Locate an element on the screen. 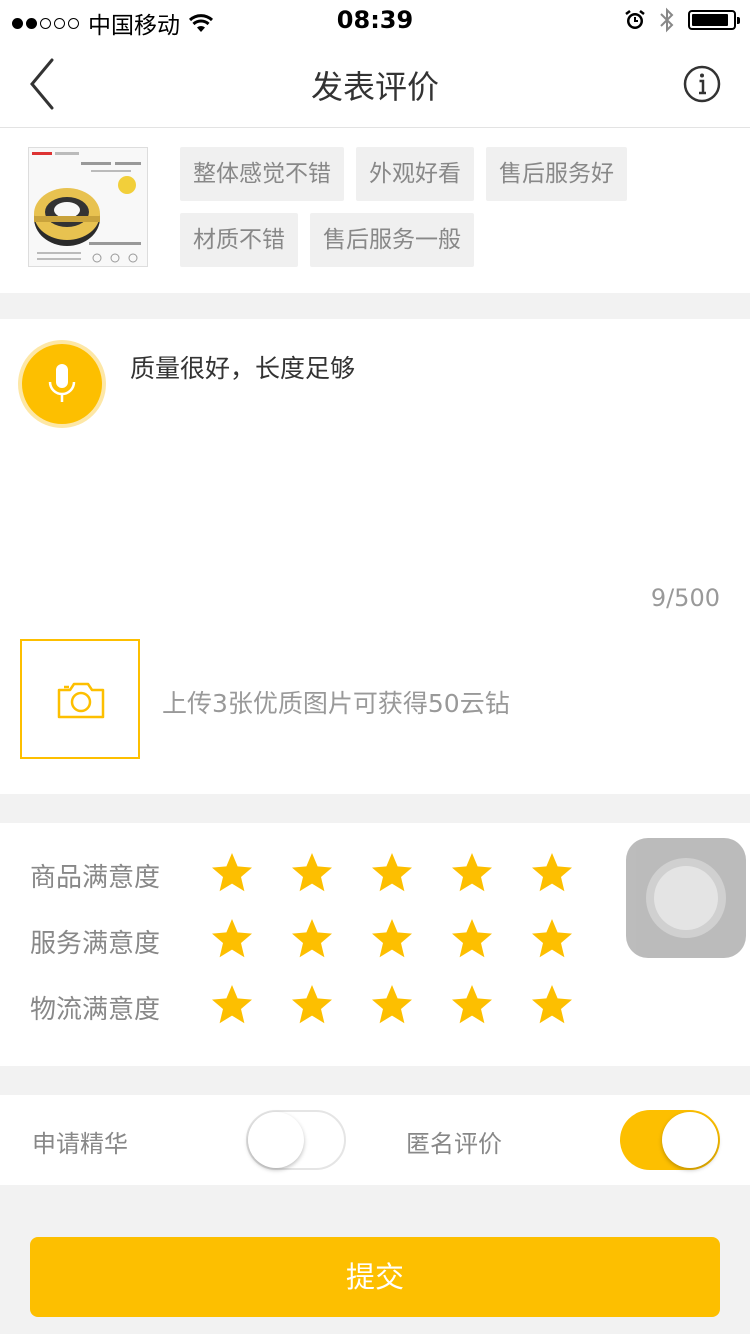 The image size is (750, 1334). photo-upload-button is located at coordinates (80, 699).